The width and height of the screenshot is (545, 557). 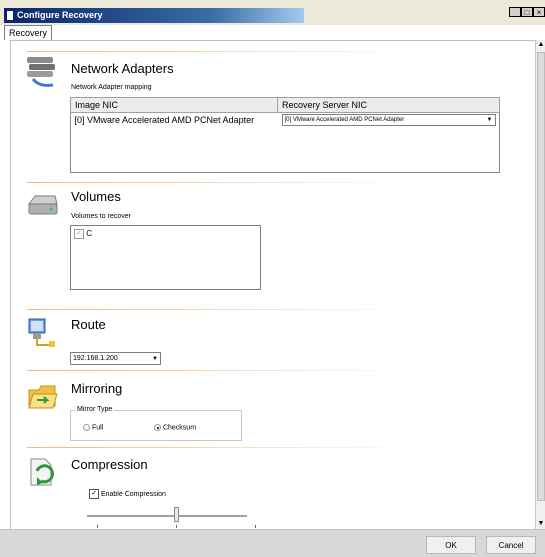 I want to click on close-button: ×, so click(x=539, y=12).